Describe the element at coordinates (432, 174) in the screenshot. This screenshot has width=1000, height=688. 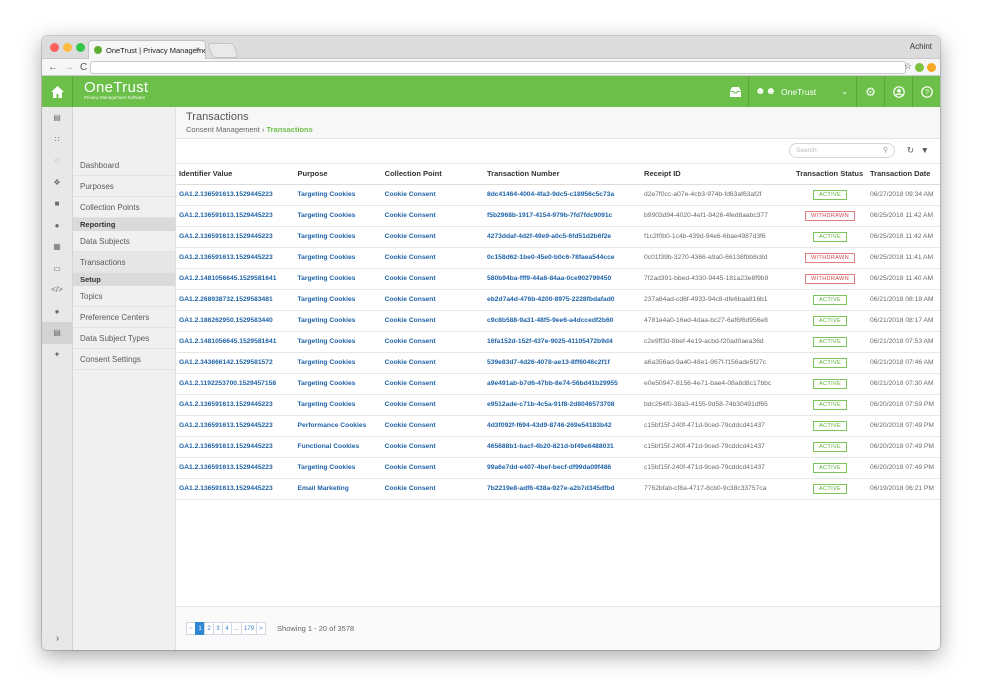
I see `column-header-collection-point: Collection Point` at that location.